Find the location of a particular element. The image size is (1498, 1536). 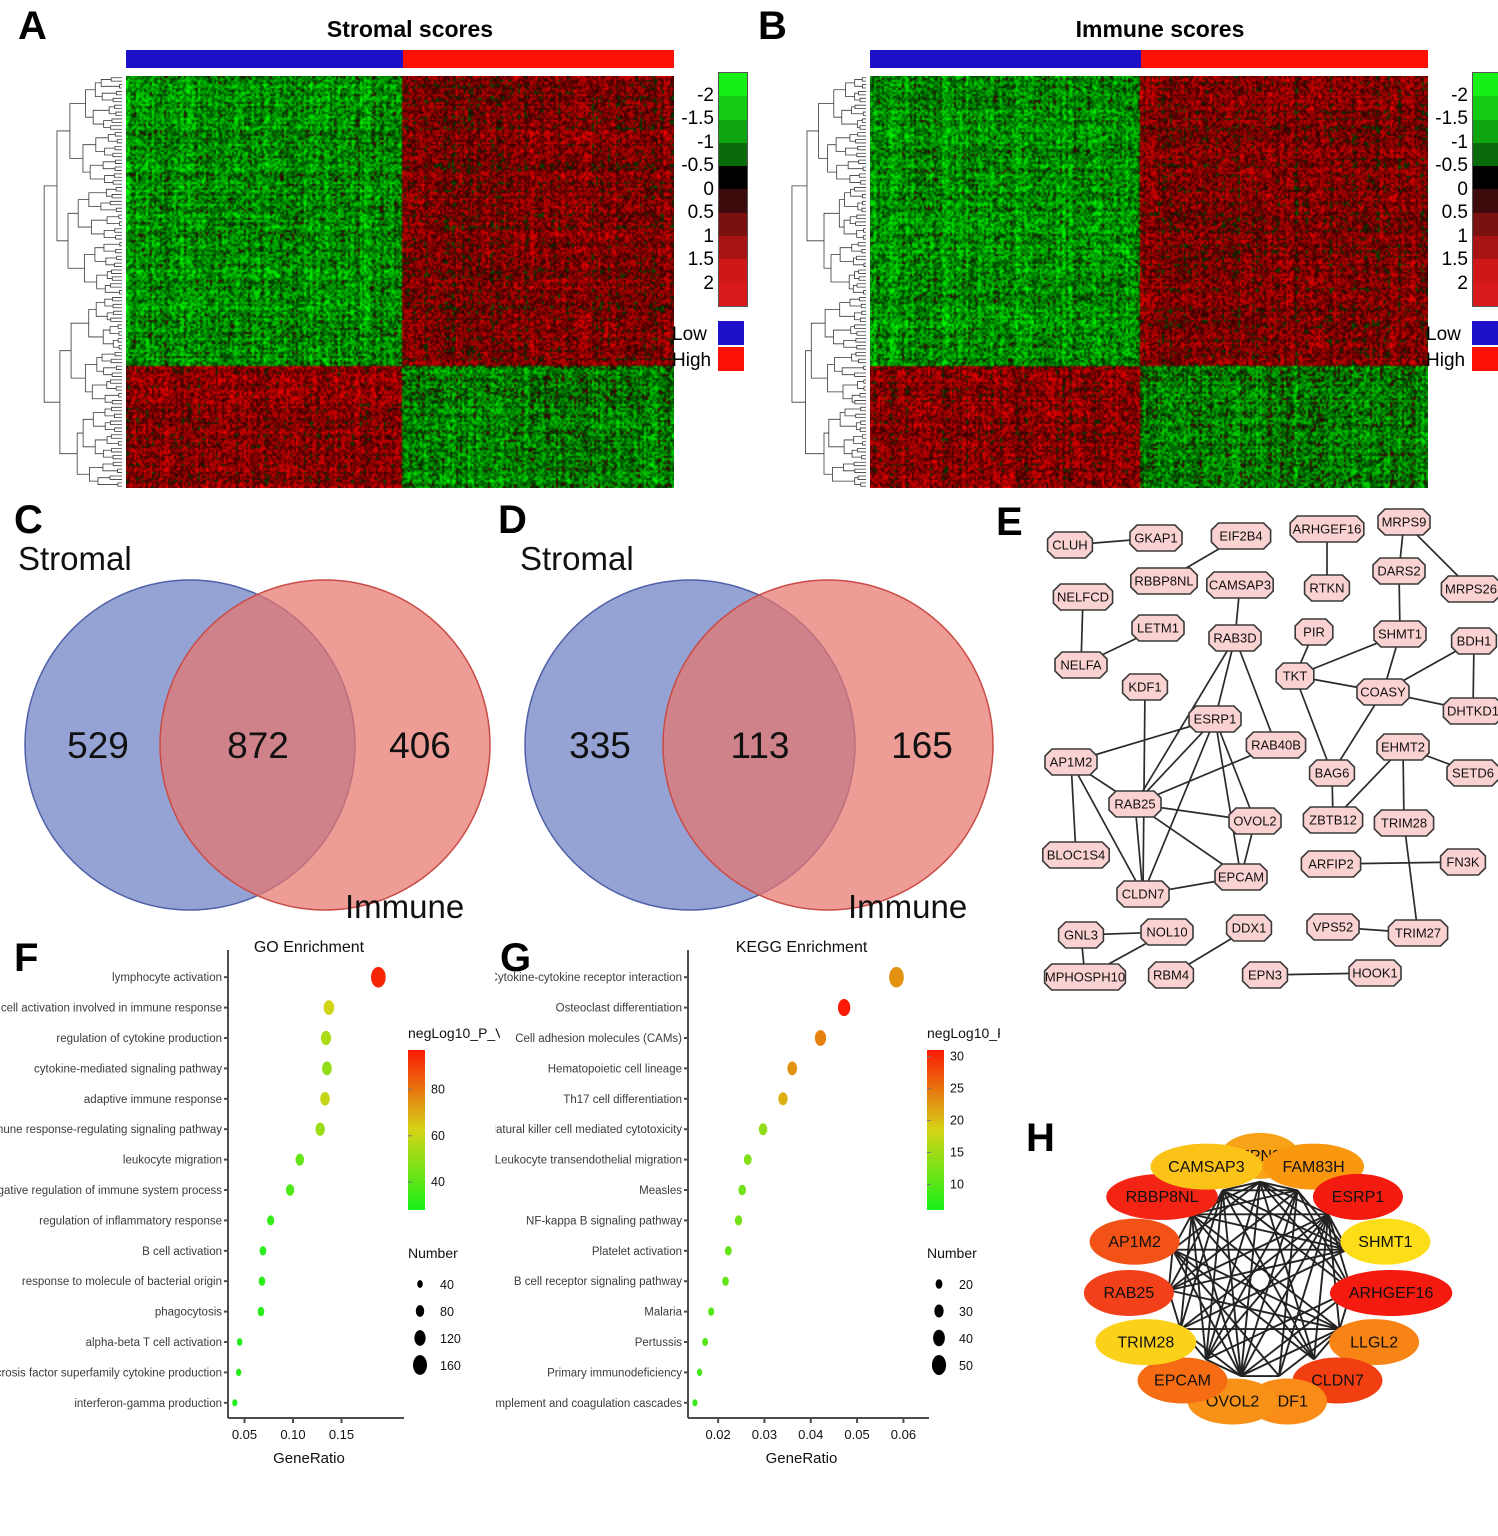

legend-tick-2: -1 is located at coordinates (705, 142).